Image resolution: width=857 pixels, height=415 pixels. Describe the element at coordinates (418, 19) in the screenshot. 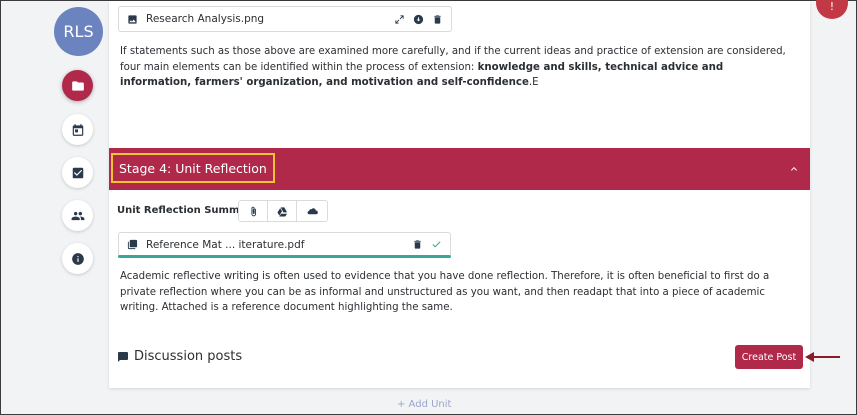

I see `download-icon` at that location.